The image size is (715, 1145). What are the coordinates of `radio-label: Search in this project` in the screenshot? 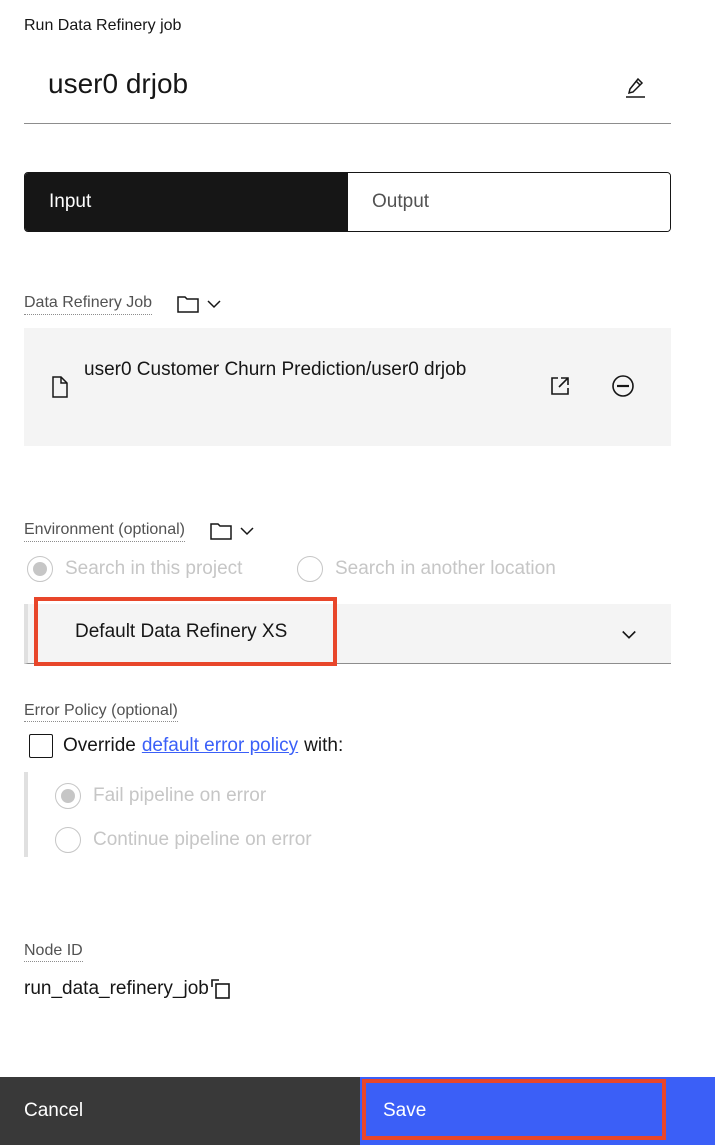 It's located at (154, 568).